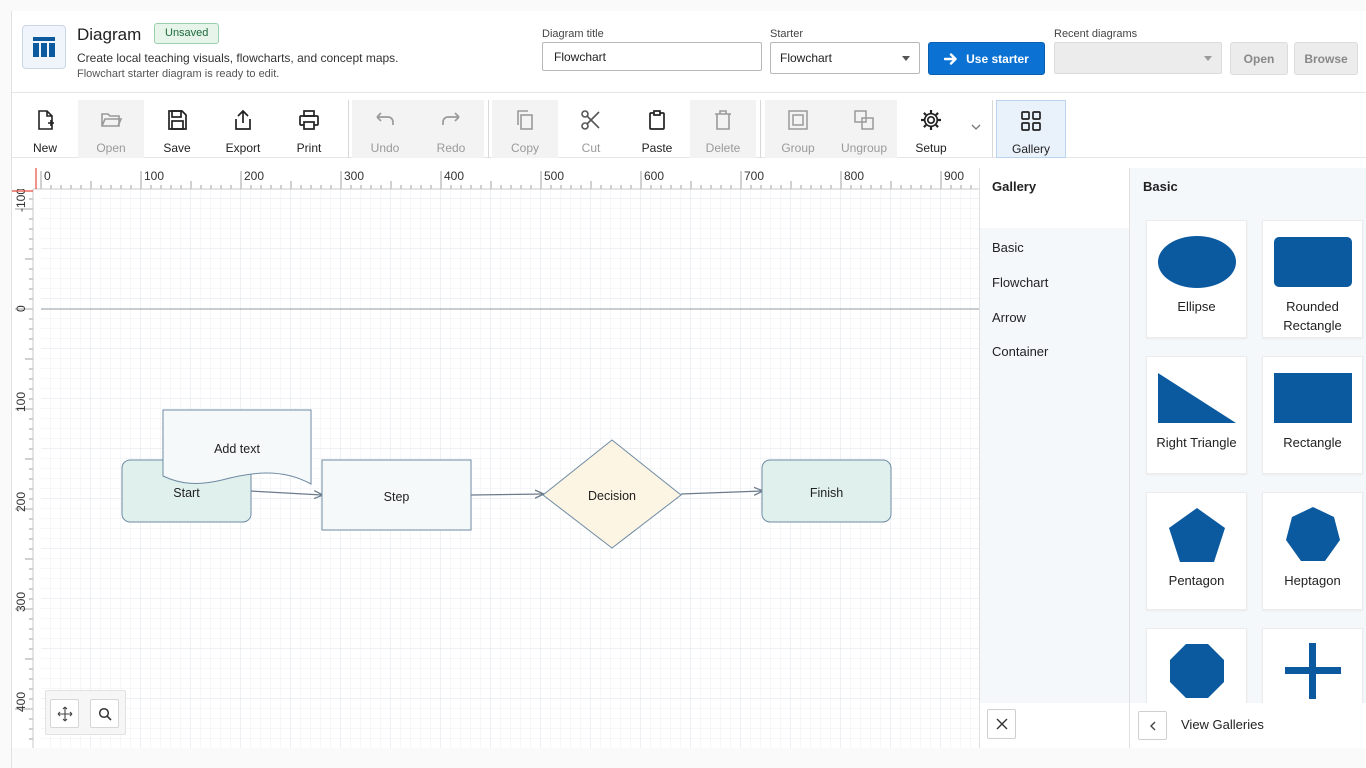 The image size is (1366, 768). What do you see at coordinates (1008, 247) in the screenshot?
I see `gallery-category-basic: Basic` at bounding box center [1008, 247].